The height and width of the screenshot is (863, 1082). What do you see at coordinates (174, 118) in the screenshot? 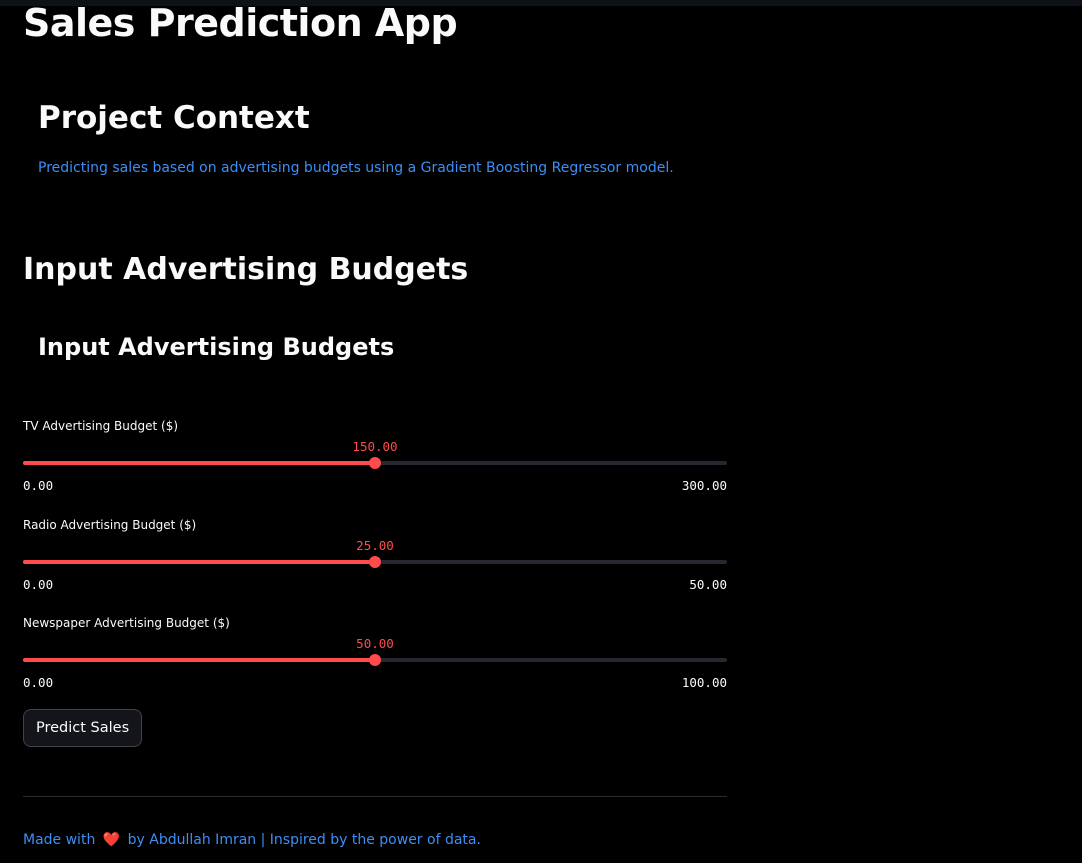
I see `project-context-heading: Project Context` at bounding box center [174, 118].